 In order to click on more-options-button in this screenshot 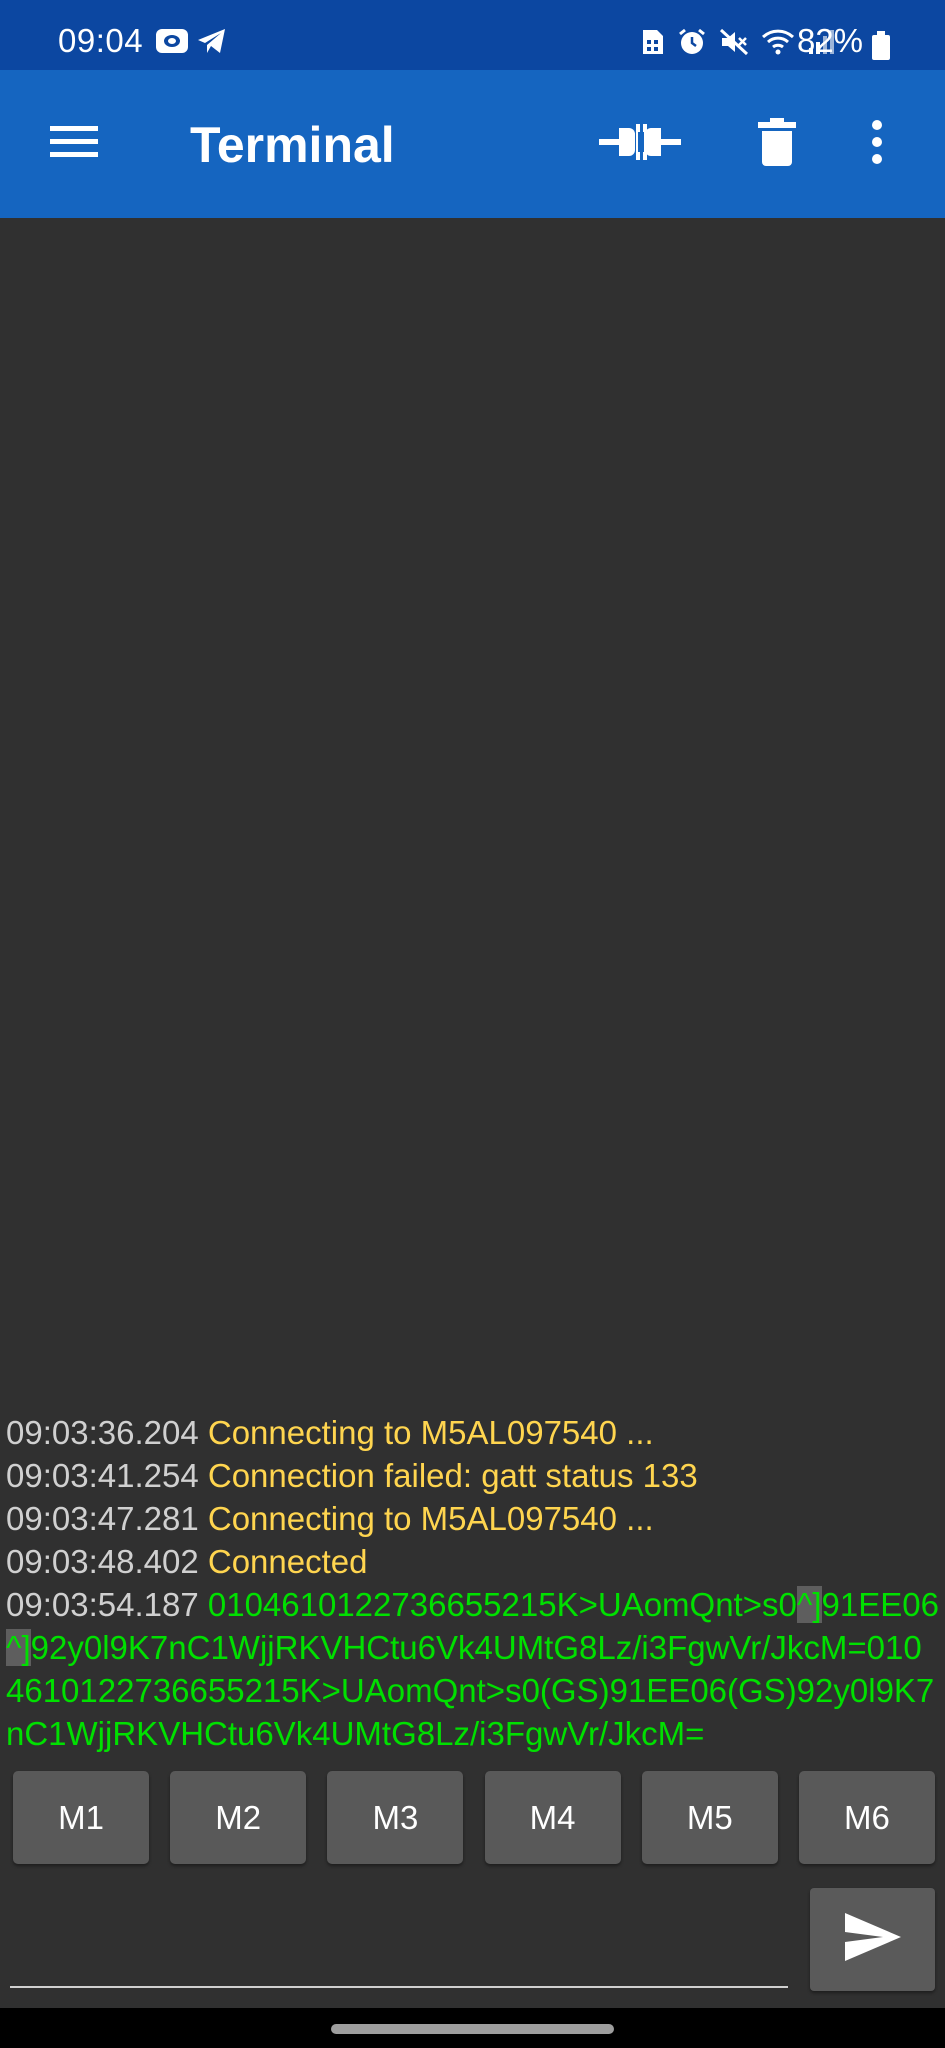, I will do `click(877, 144)`.